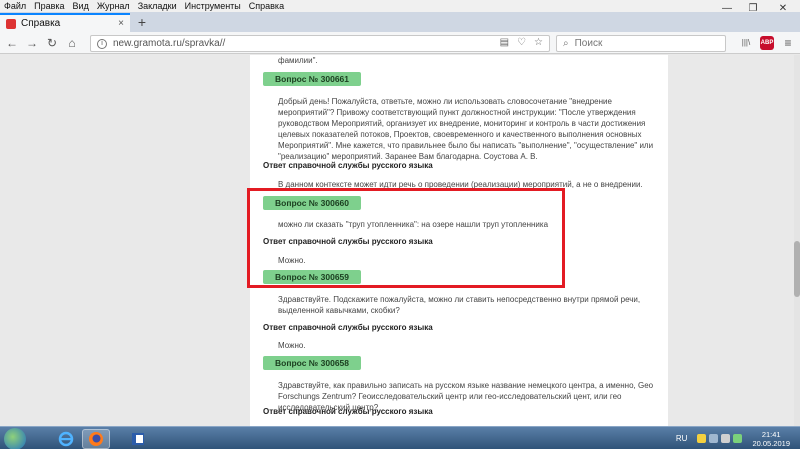 This screenshot has height=449, width=800. Describe the element at coordinates (566, 43) in the screenshot. I see `search-icon: ⌕` at that location.